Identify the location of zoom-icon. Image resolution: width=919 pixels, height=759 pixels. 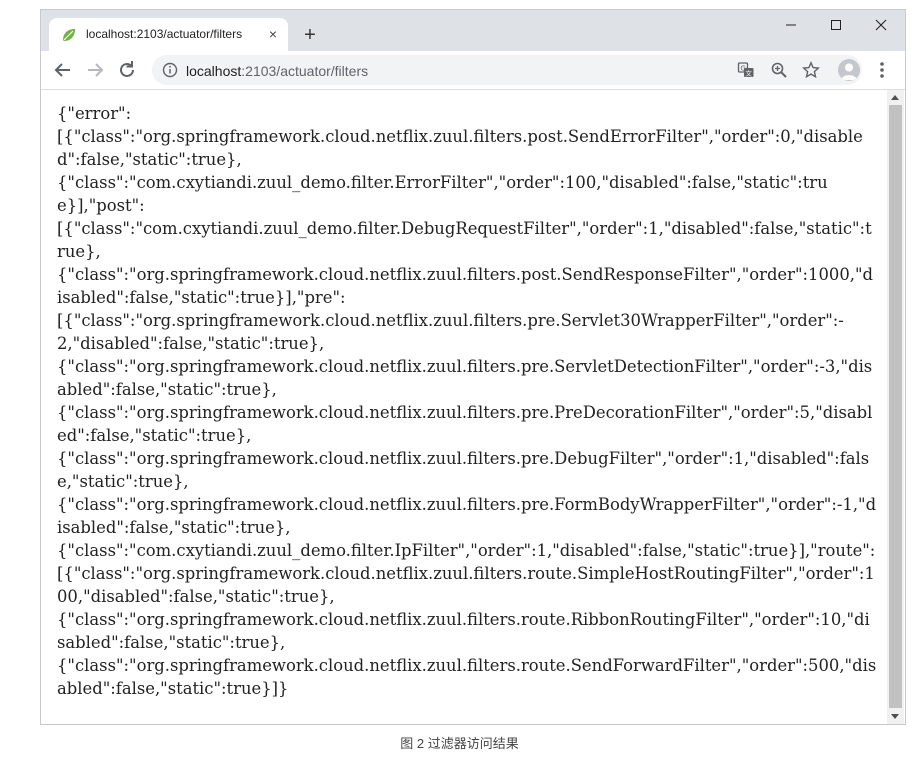
(779, 70).